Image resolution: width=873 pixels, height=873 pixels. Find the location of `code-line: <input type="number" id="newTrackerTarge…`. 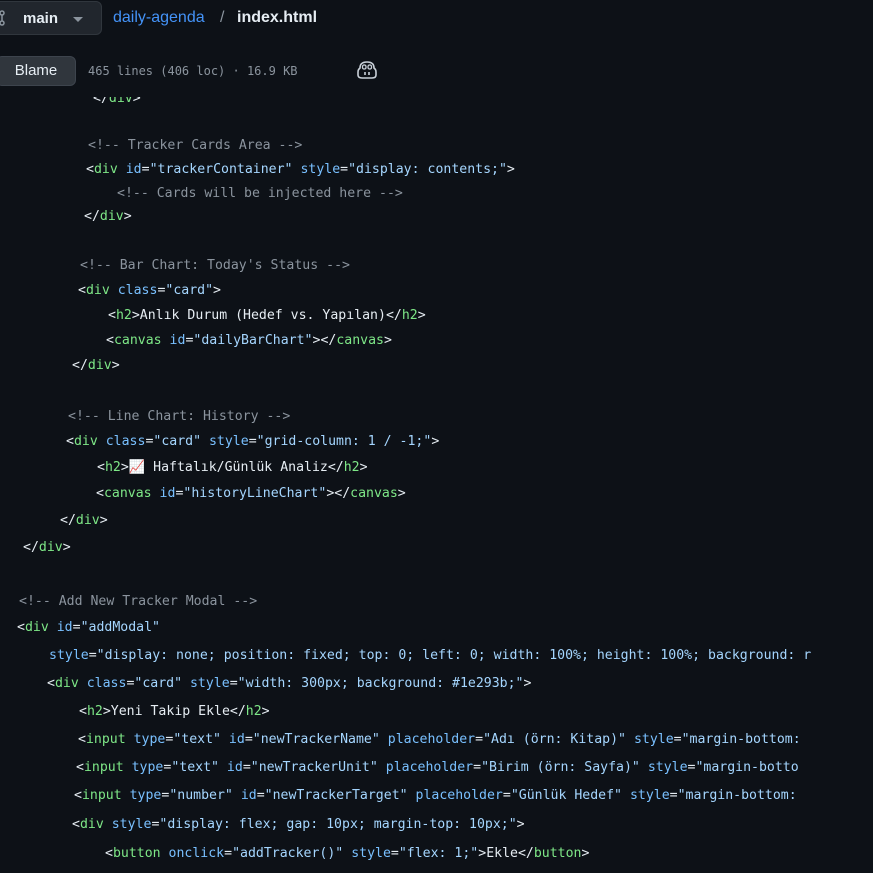

code-line: <input type="number" id="newTrackerTarge… is located at coordinates (435, 795).